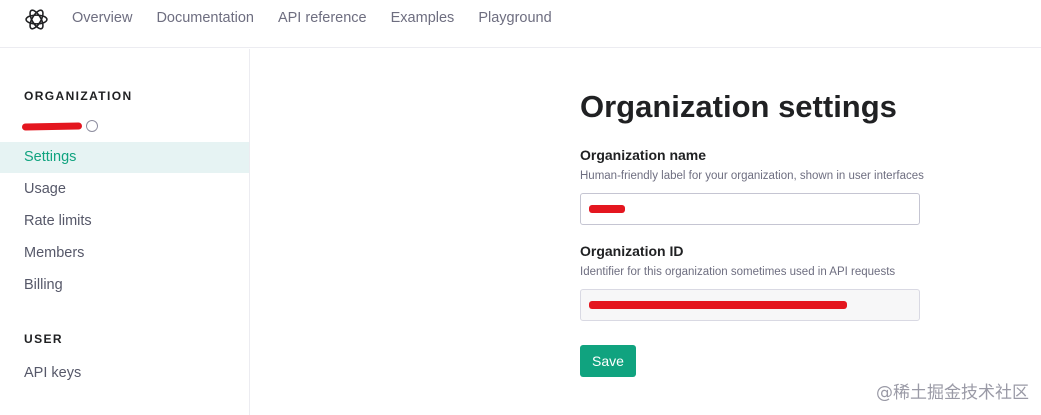 This screenshot has width=1041, height=415. What do you see at coordinates (124, 189) in the screenshot?
I see `sidebar-item-usage: Usage` at bounding box center [124, 189].